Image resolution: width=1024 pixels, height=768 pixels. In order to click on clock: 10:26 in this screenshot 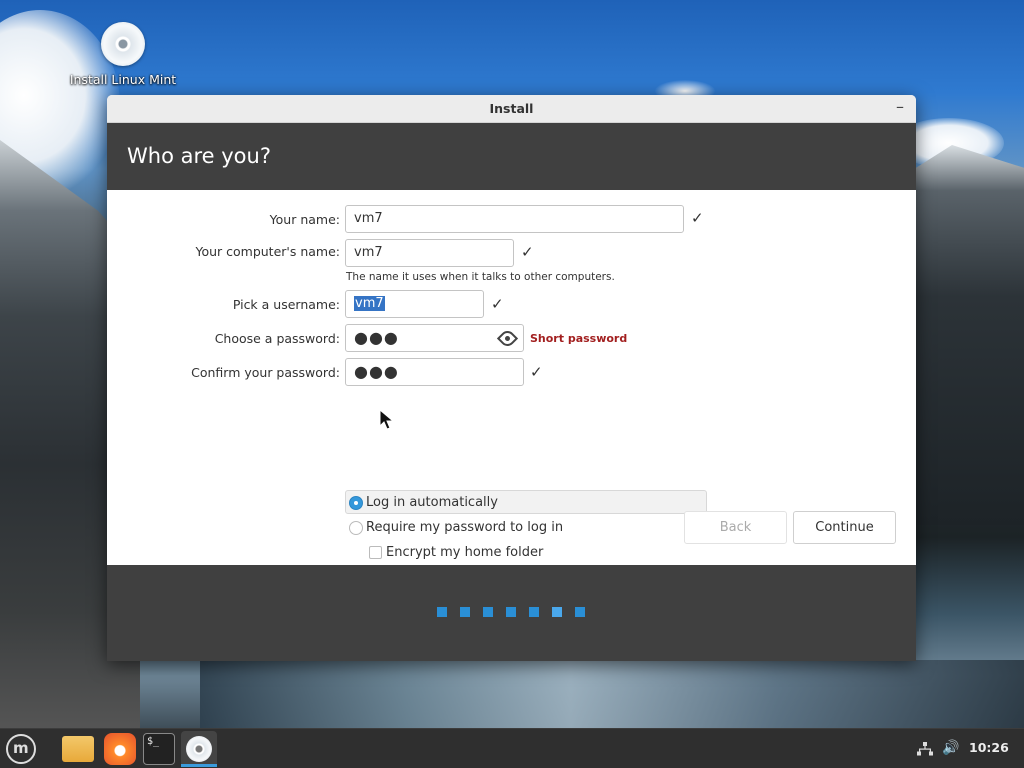, I will do `click(989, 747)`.